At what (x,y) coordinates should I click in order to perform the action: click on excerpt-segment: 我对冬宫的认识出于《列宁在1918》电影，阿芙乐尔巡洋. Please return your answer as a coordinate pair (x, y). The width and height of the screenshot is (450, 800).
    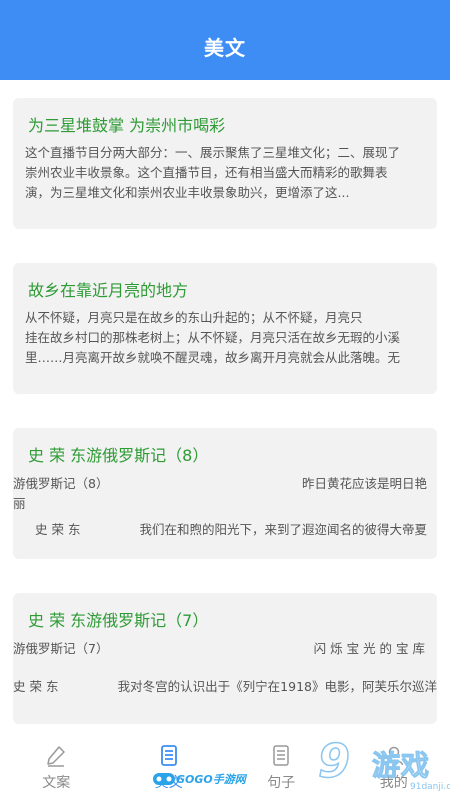
    Looking at the image, I should click on (277, 686).